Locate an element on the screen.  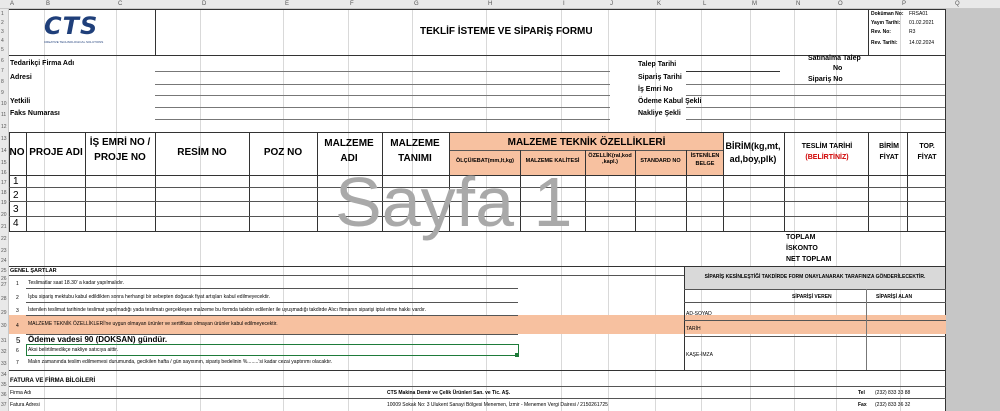
th-birim: BİRİM(kg,mt, ad,boy,plk) is located at coordinates (753, 153).